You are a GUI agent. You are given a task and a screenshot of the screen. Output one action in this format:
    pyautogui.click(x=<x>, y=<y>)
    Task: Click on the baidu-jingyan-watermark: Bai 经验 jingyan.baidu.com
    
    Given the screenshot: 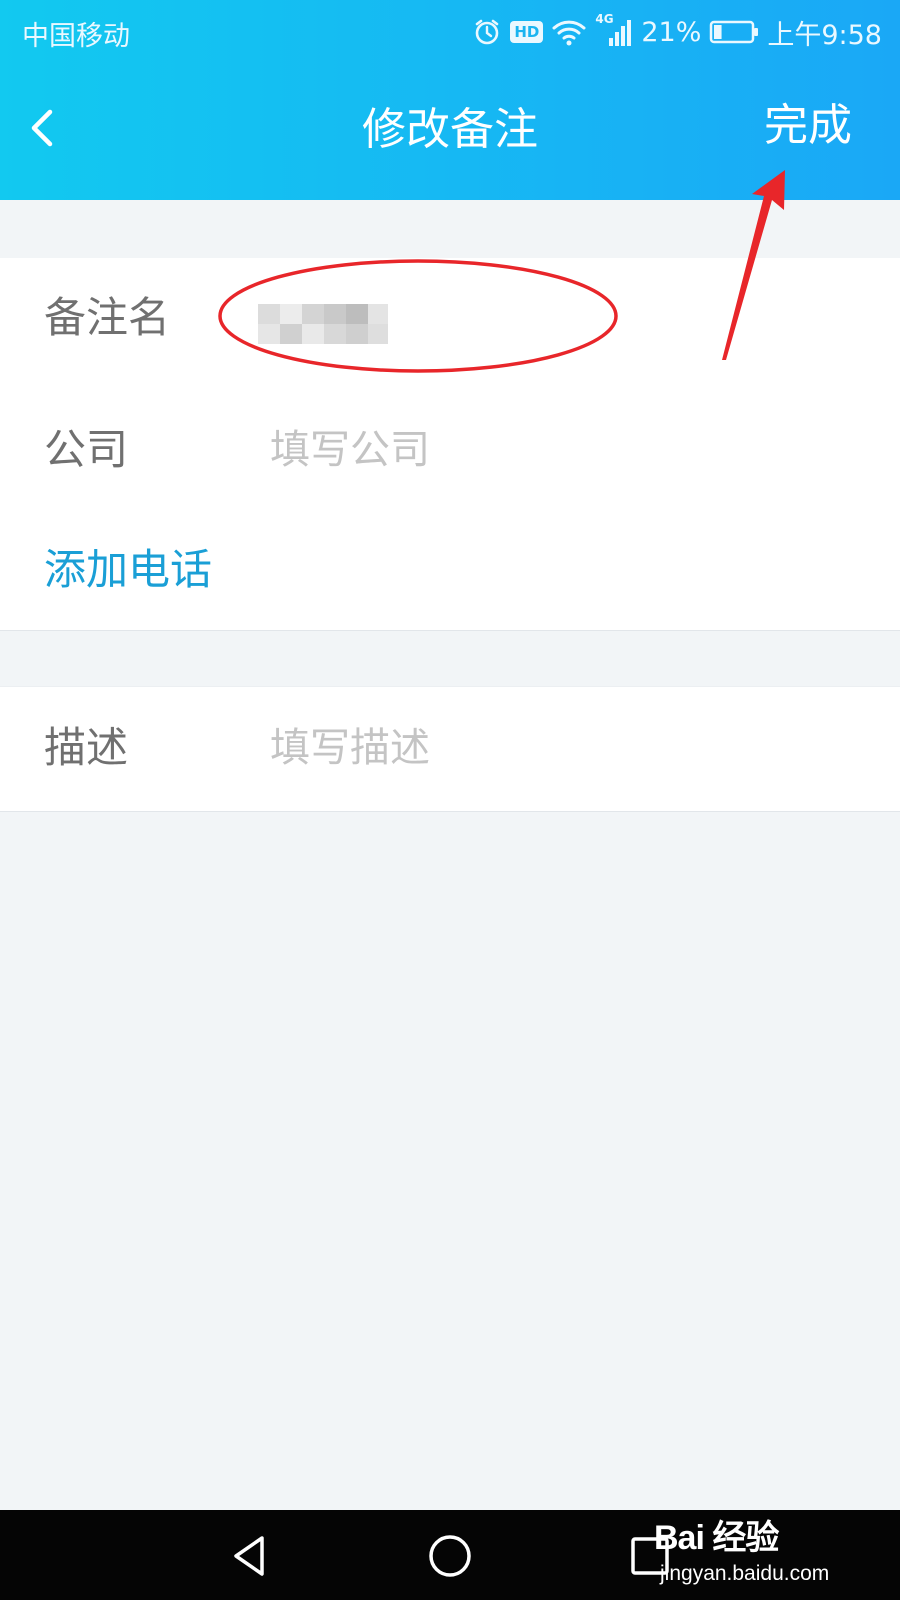 What is the action you would take?
    pyautogui.click(x=759, y=1553)
    